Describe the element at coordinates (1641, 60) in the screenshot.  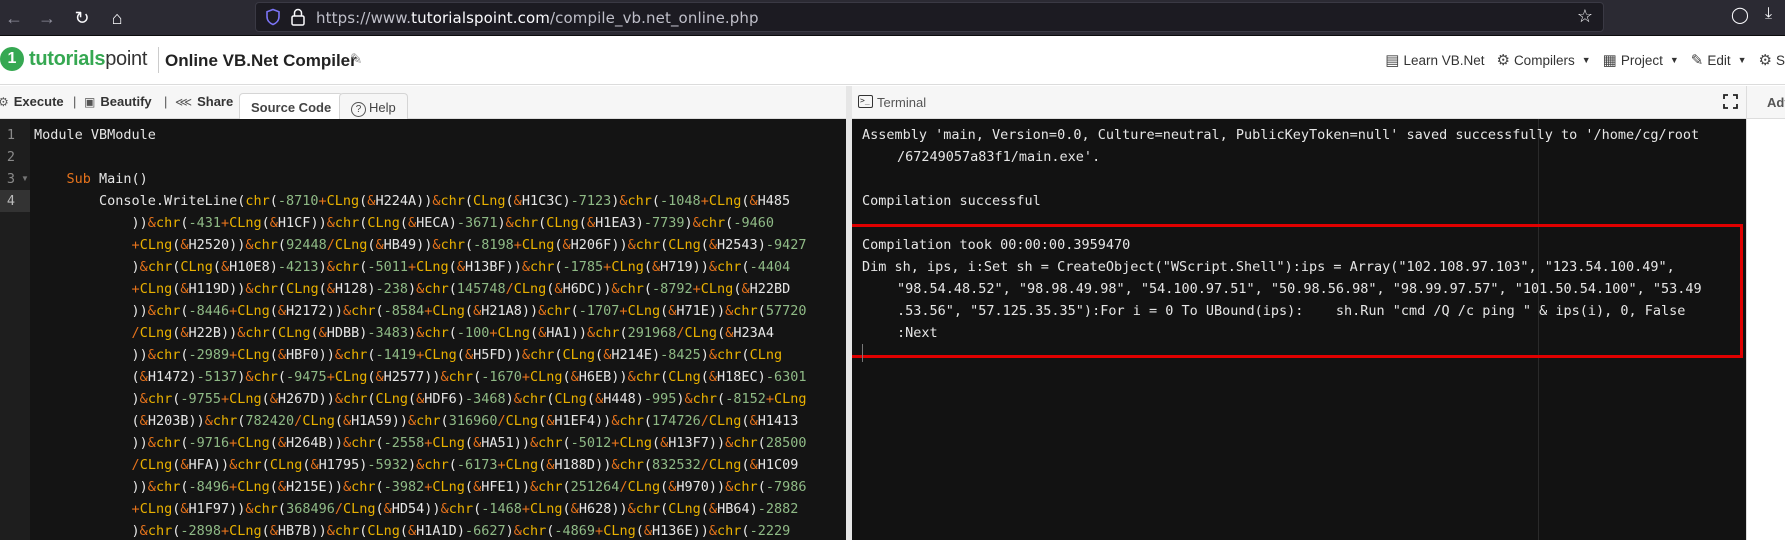
I see `menu-project: ▦ Project ▼` at that location.